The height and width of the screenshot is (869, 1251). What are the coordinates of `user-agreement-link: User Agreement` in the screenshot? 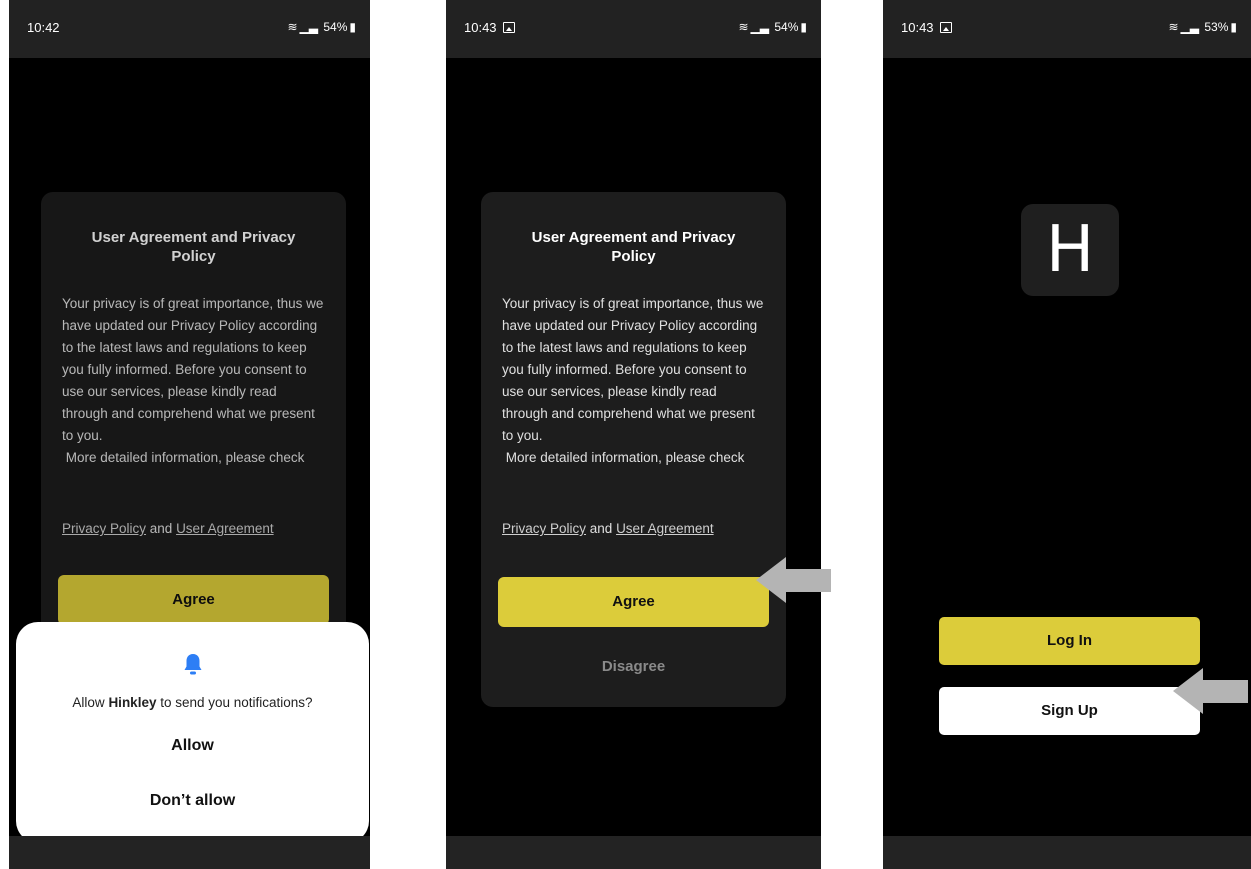 It's located at (665, 528).